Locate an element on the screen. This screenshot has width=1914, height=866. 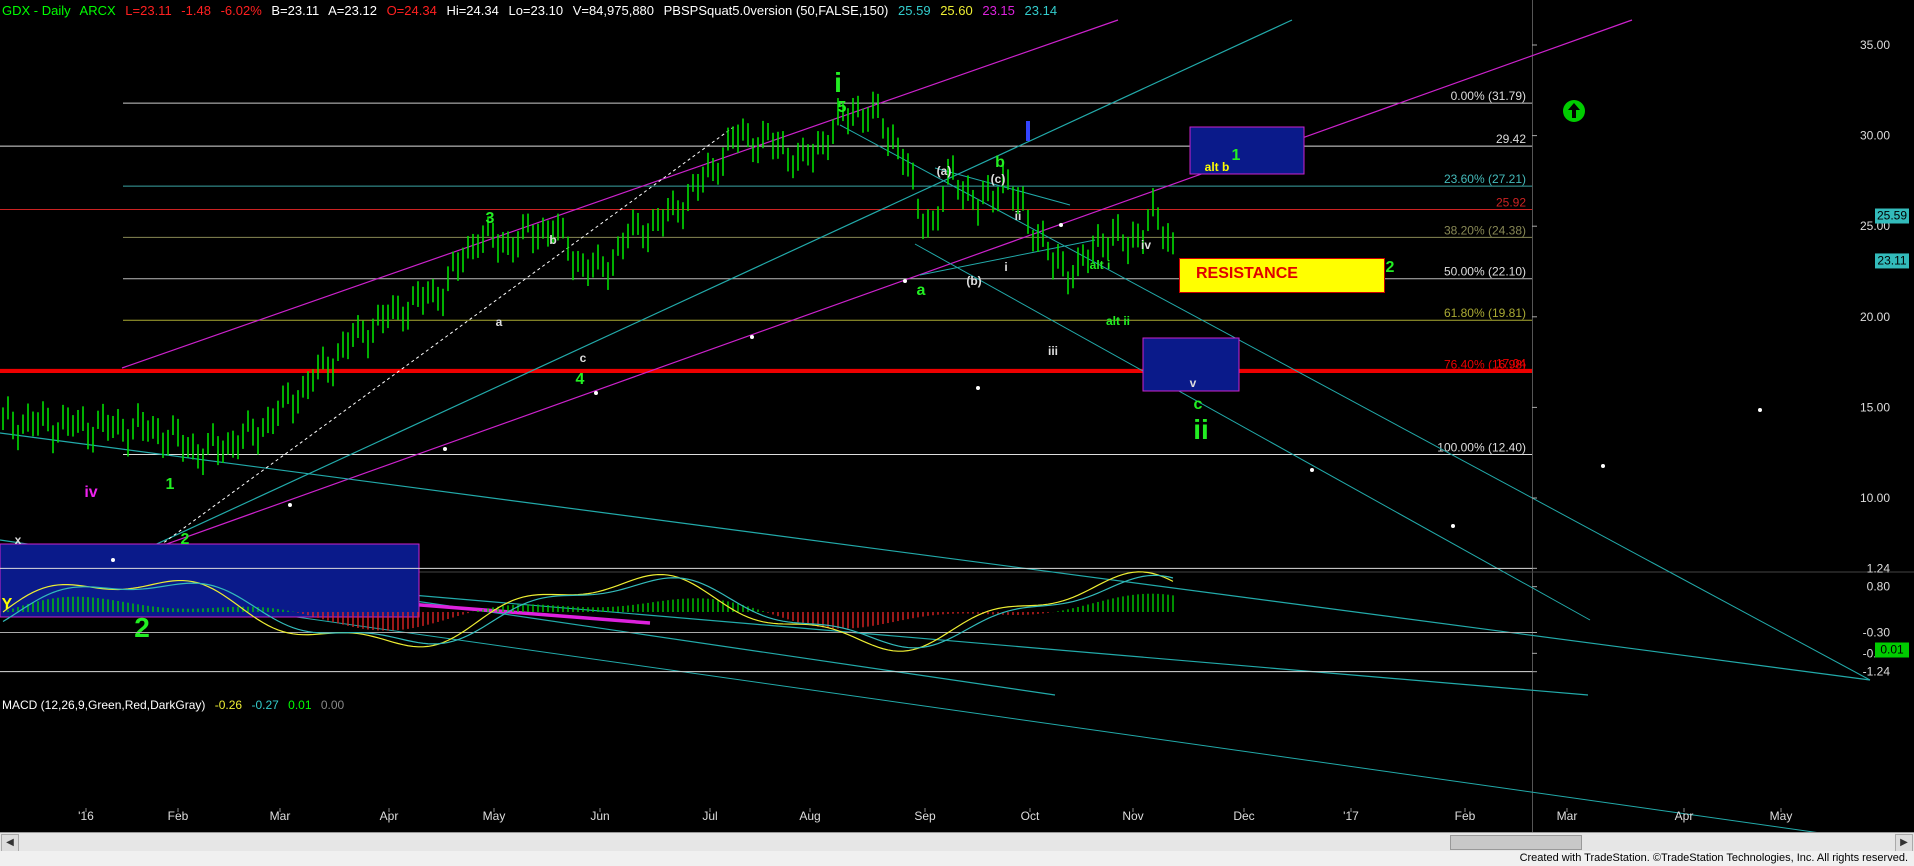
x-tick-label: Oct is located at coordinates (1030, 816).